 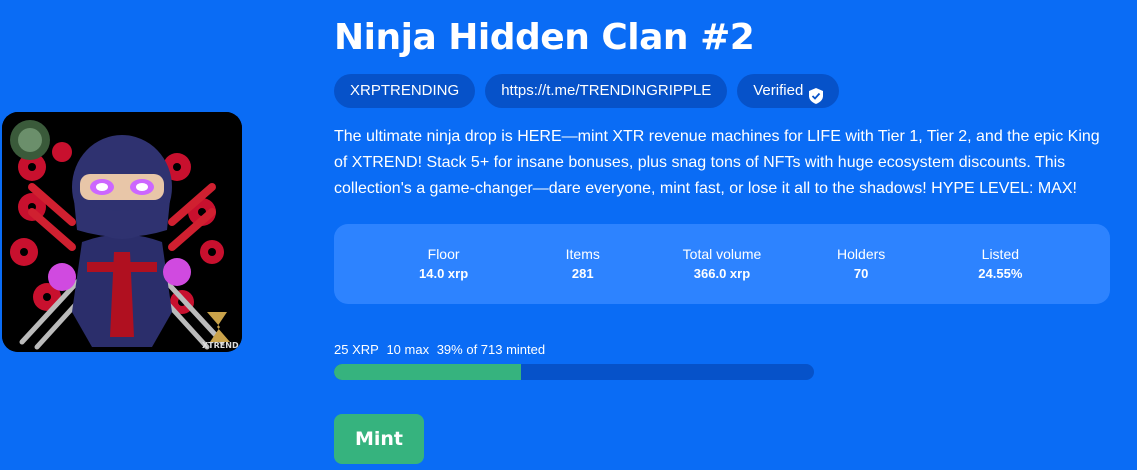 I want to click on collection-title: Ninja Hidden Clan #2, so click(x=544, y=37).